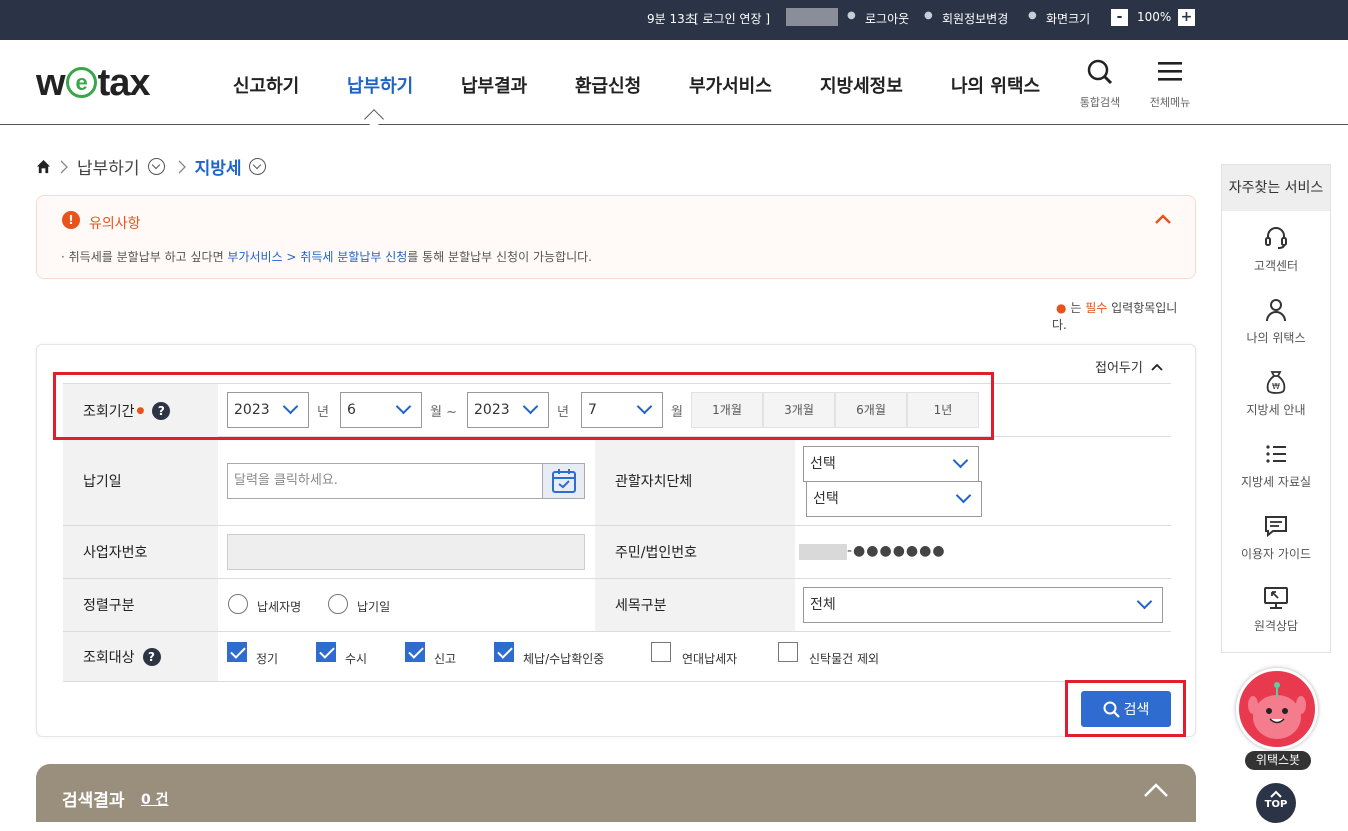  I want to click on calendar-icon, so click(564, 481).